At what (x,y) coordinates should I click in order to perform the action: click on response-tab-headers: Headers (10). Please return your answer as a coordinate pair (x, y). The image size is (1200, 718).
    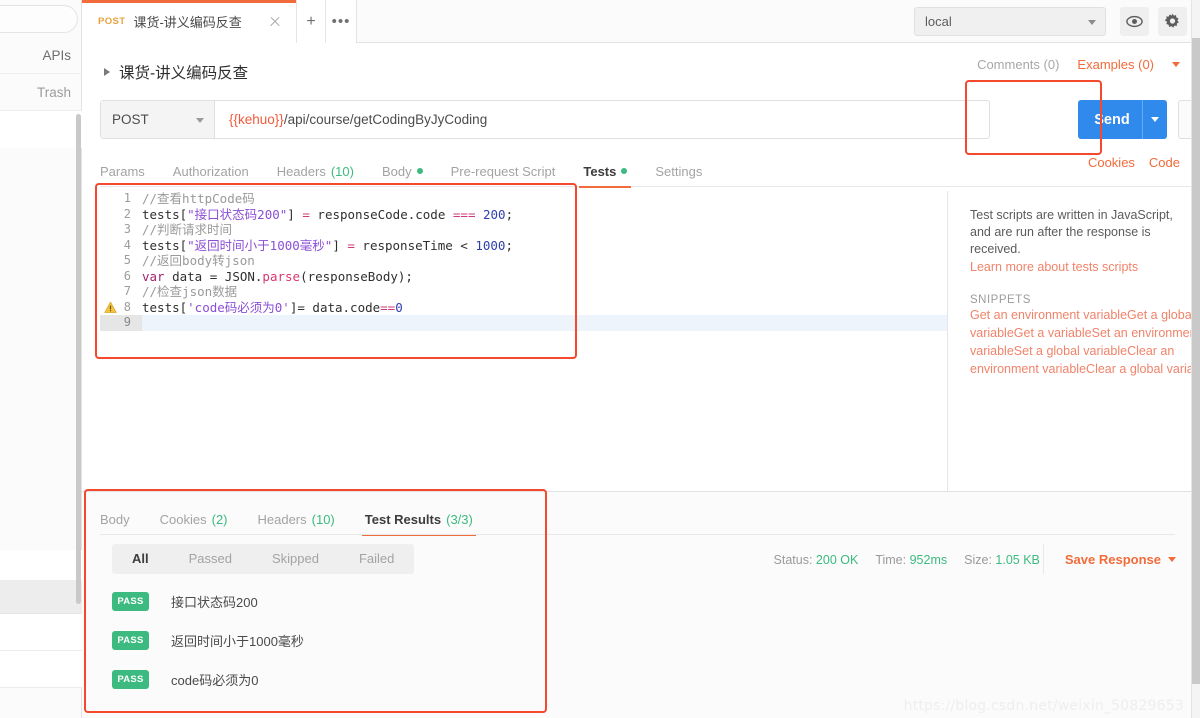
    Looking at the image, I should click on (296, 519).